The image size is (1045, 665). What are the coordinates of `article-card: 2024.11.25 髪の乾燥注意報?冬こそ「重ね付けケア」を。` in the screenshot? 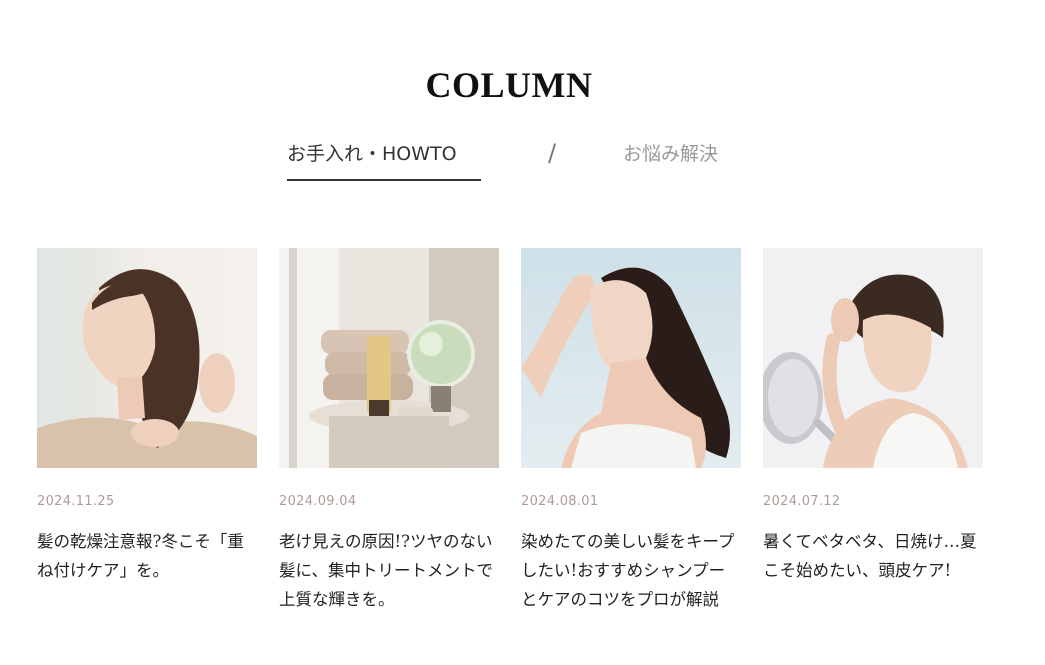 It's located at (147, 416).